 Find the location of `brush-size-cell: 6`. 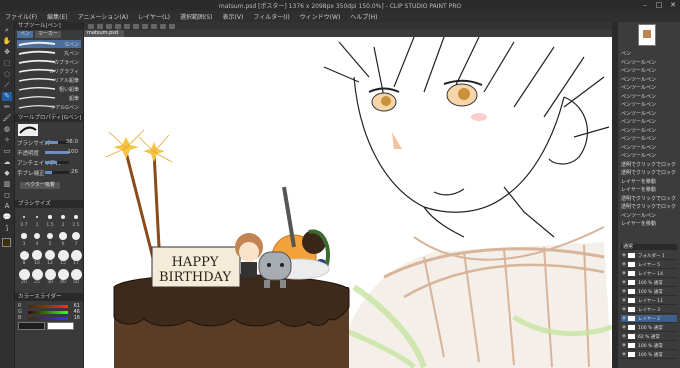

brush-size-cell: 6 is located at coordinates (63, 238).